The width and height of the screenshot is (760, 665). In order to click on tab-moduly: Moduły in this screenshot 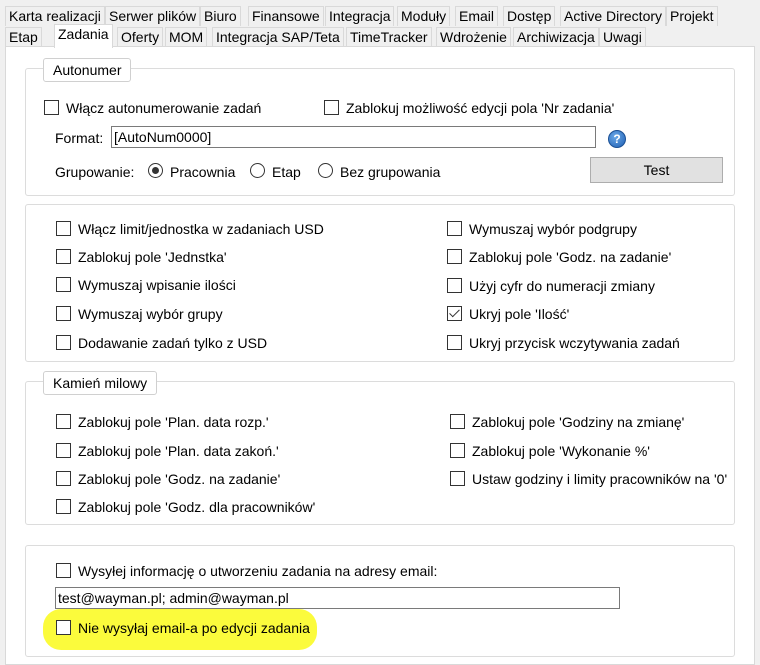, I will do `click(424, 16)`.